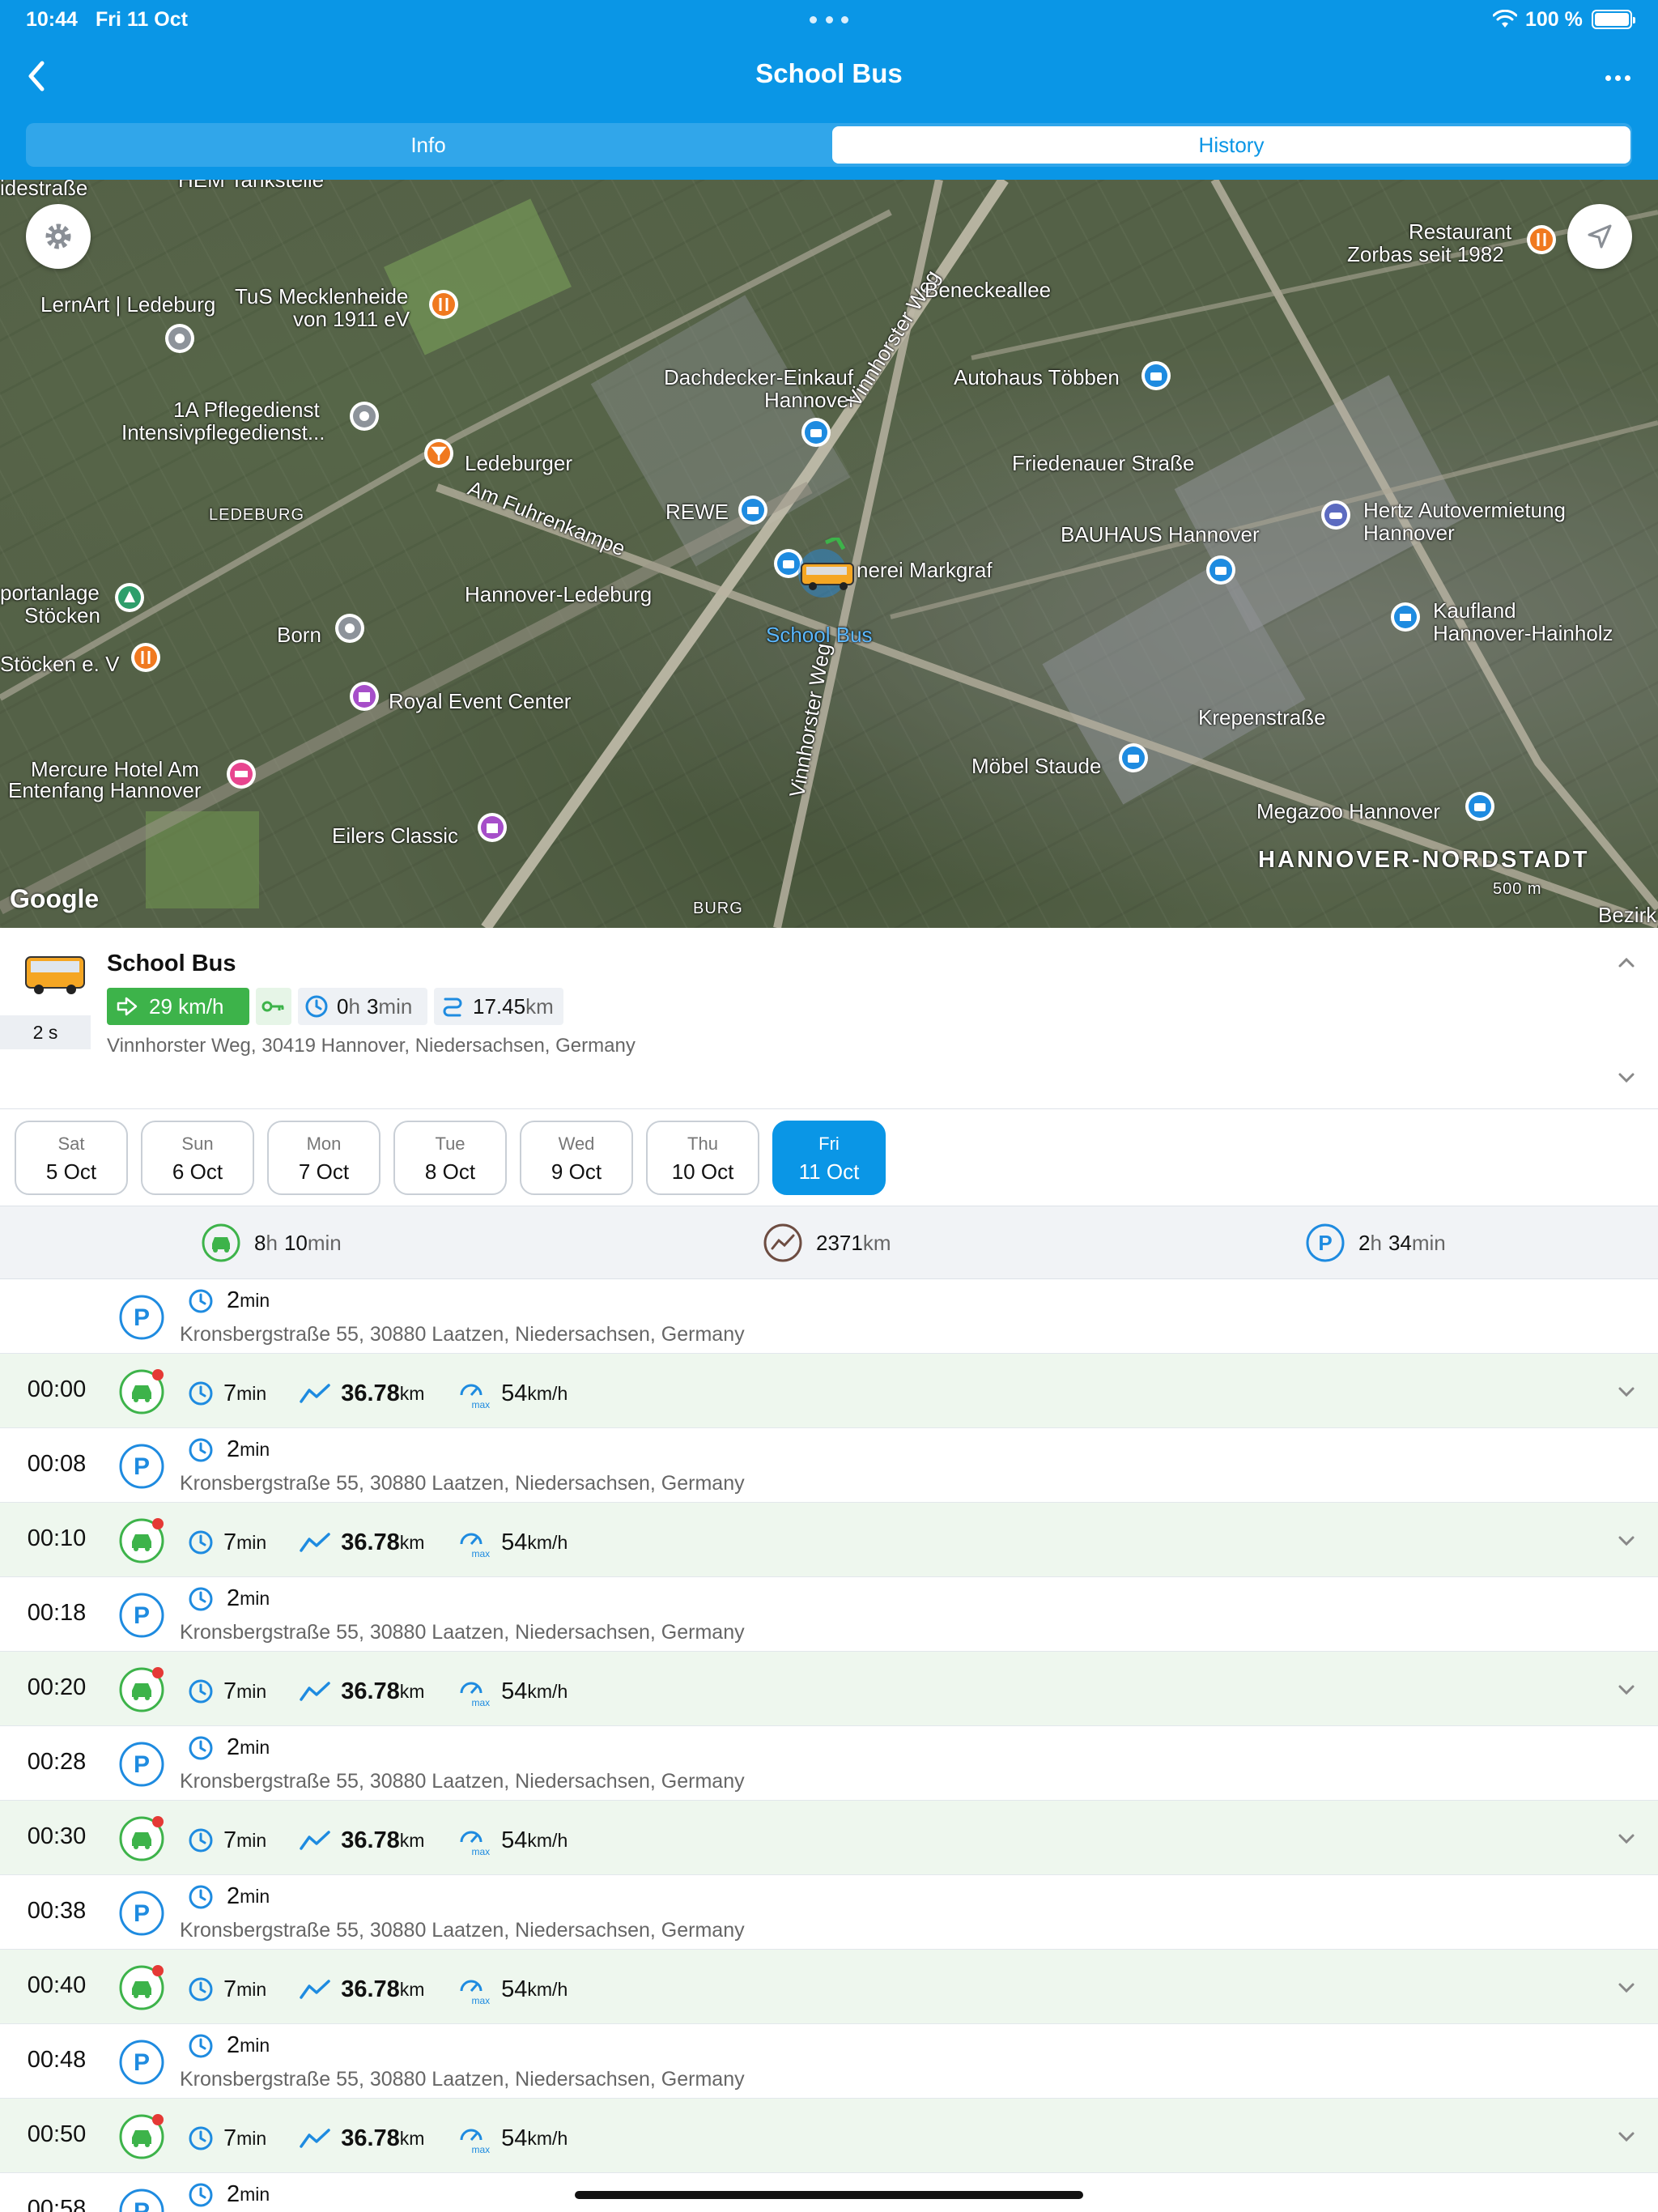 This screenshot has height=2212, width=1658. Describe the element at coordinates (45, 1032) in the screenshot. I see `last-update-age: 2 s` at that location.